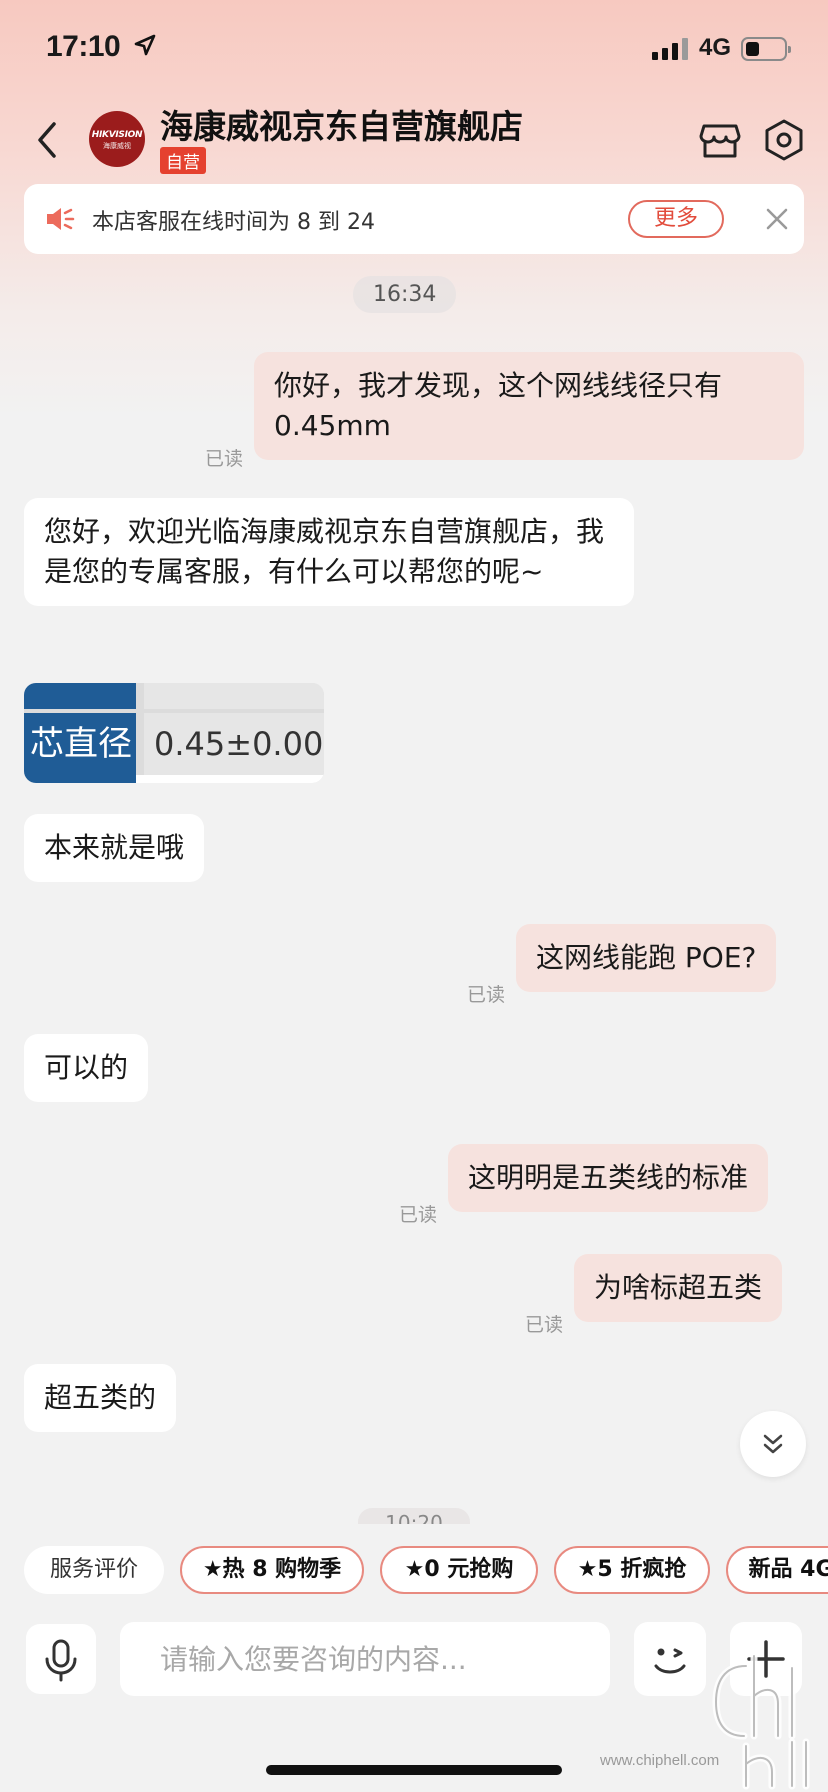 The height and width of the screenshot is (1792, 828). Describe the element at coordinates (678, 1288) in the screenshot. I see `message-bubble-outgoing: 为啥标超五类` at that location.